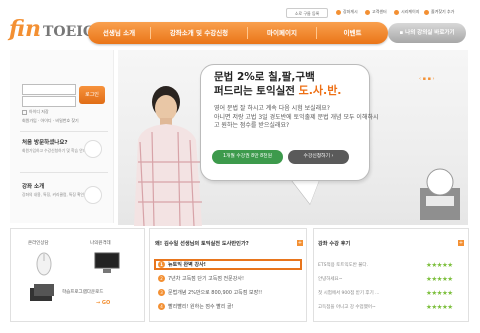 This screenshot has height=333, width=480. What do you see at coordinates (278, 84) in the screenshot?
I see `hero-headline: 문법 2%로 칠,팔,구백 퍼드리는 토익실전 도.사.반.` at bounding box center [278, 84].